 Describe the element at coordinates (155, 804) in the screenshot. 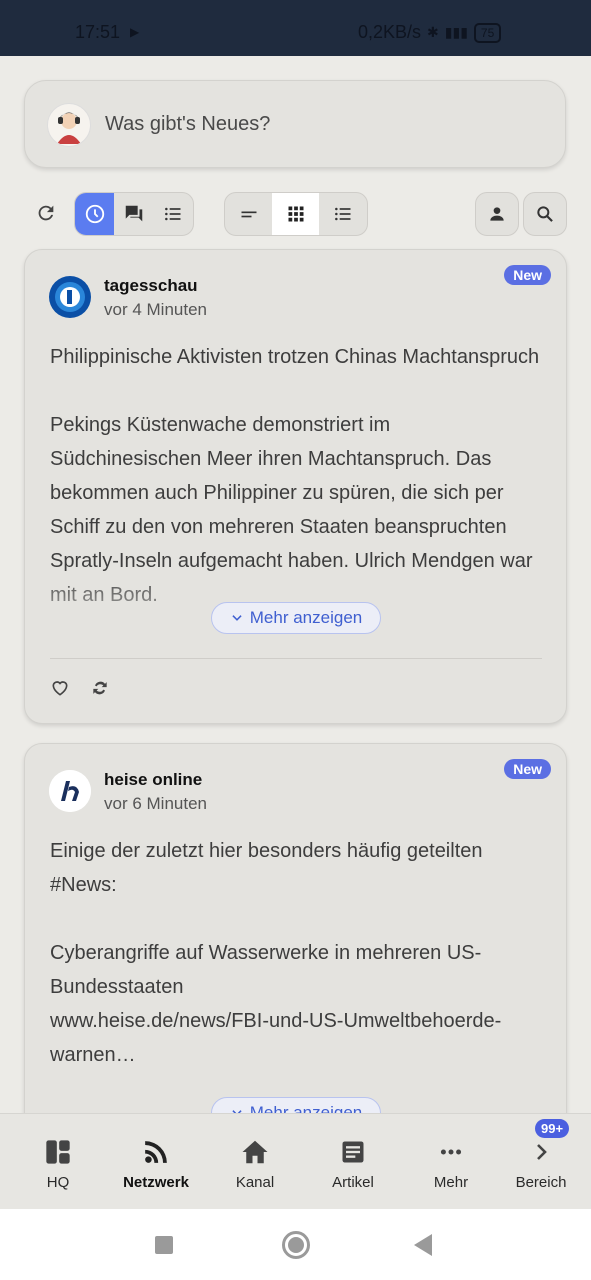

I see `post-time: vor 6 Minuten` at that location.